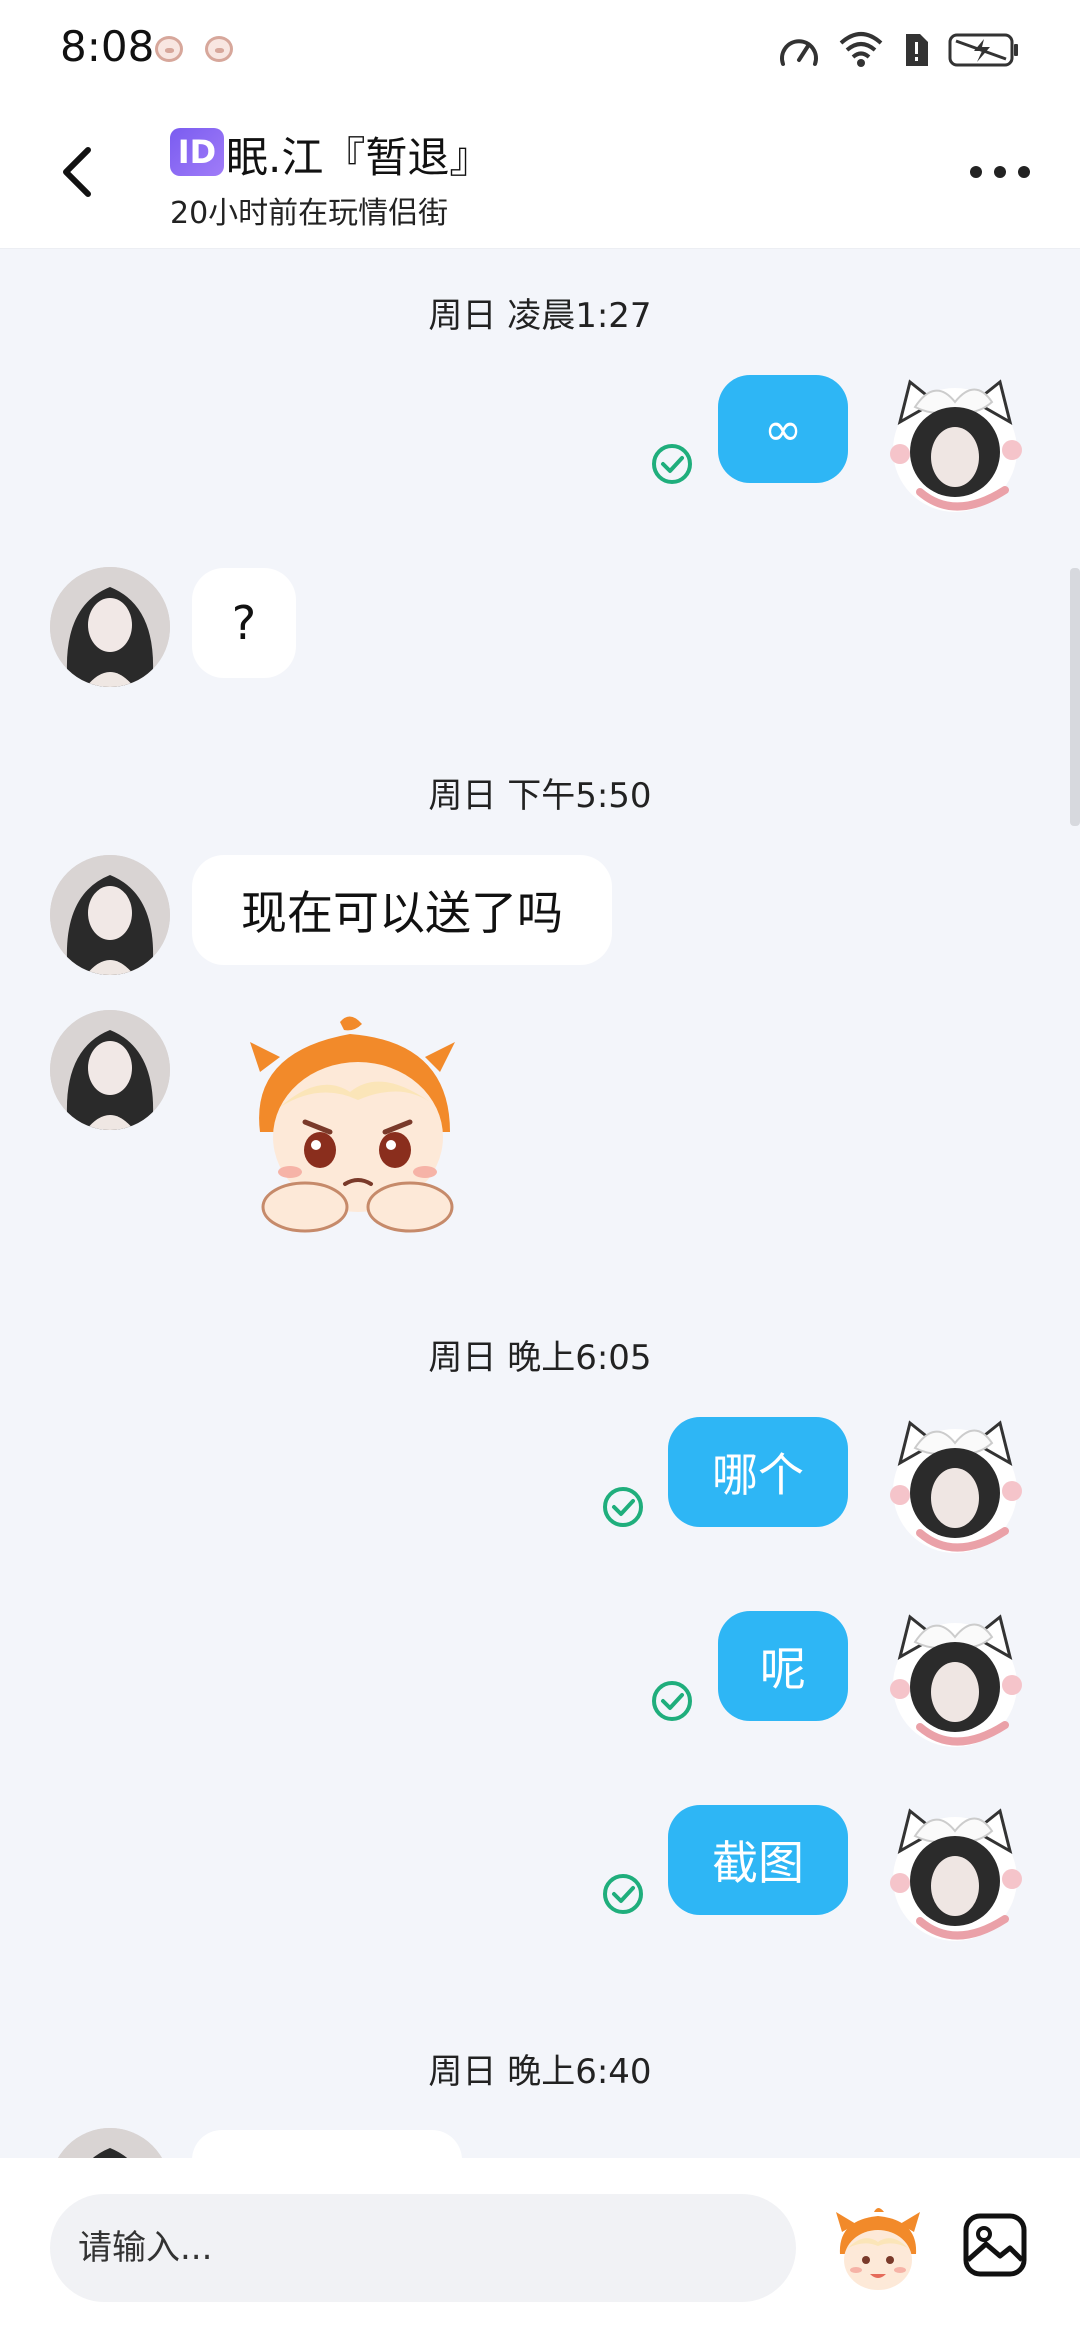 The width and height of the screenshot is (1080, 2340). Describe the element at coordinates (799, 52) in the screenshot. I see `speed-icon` at that location.